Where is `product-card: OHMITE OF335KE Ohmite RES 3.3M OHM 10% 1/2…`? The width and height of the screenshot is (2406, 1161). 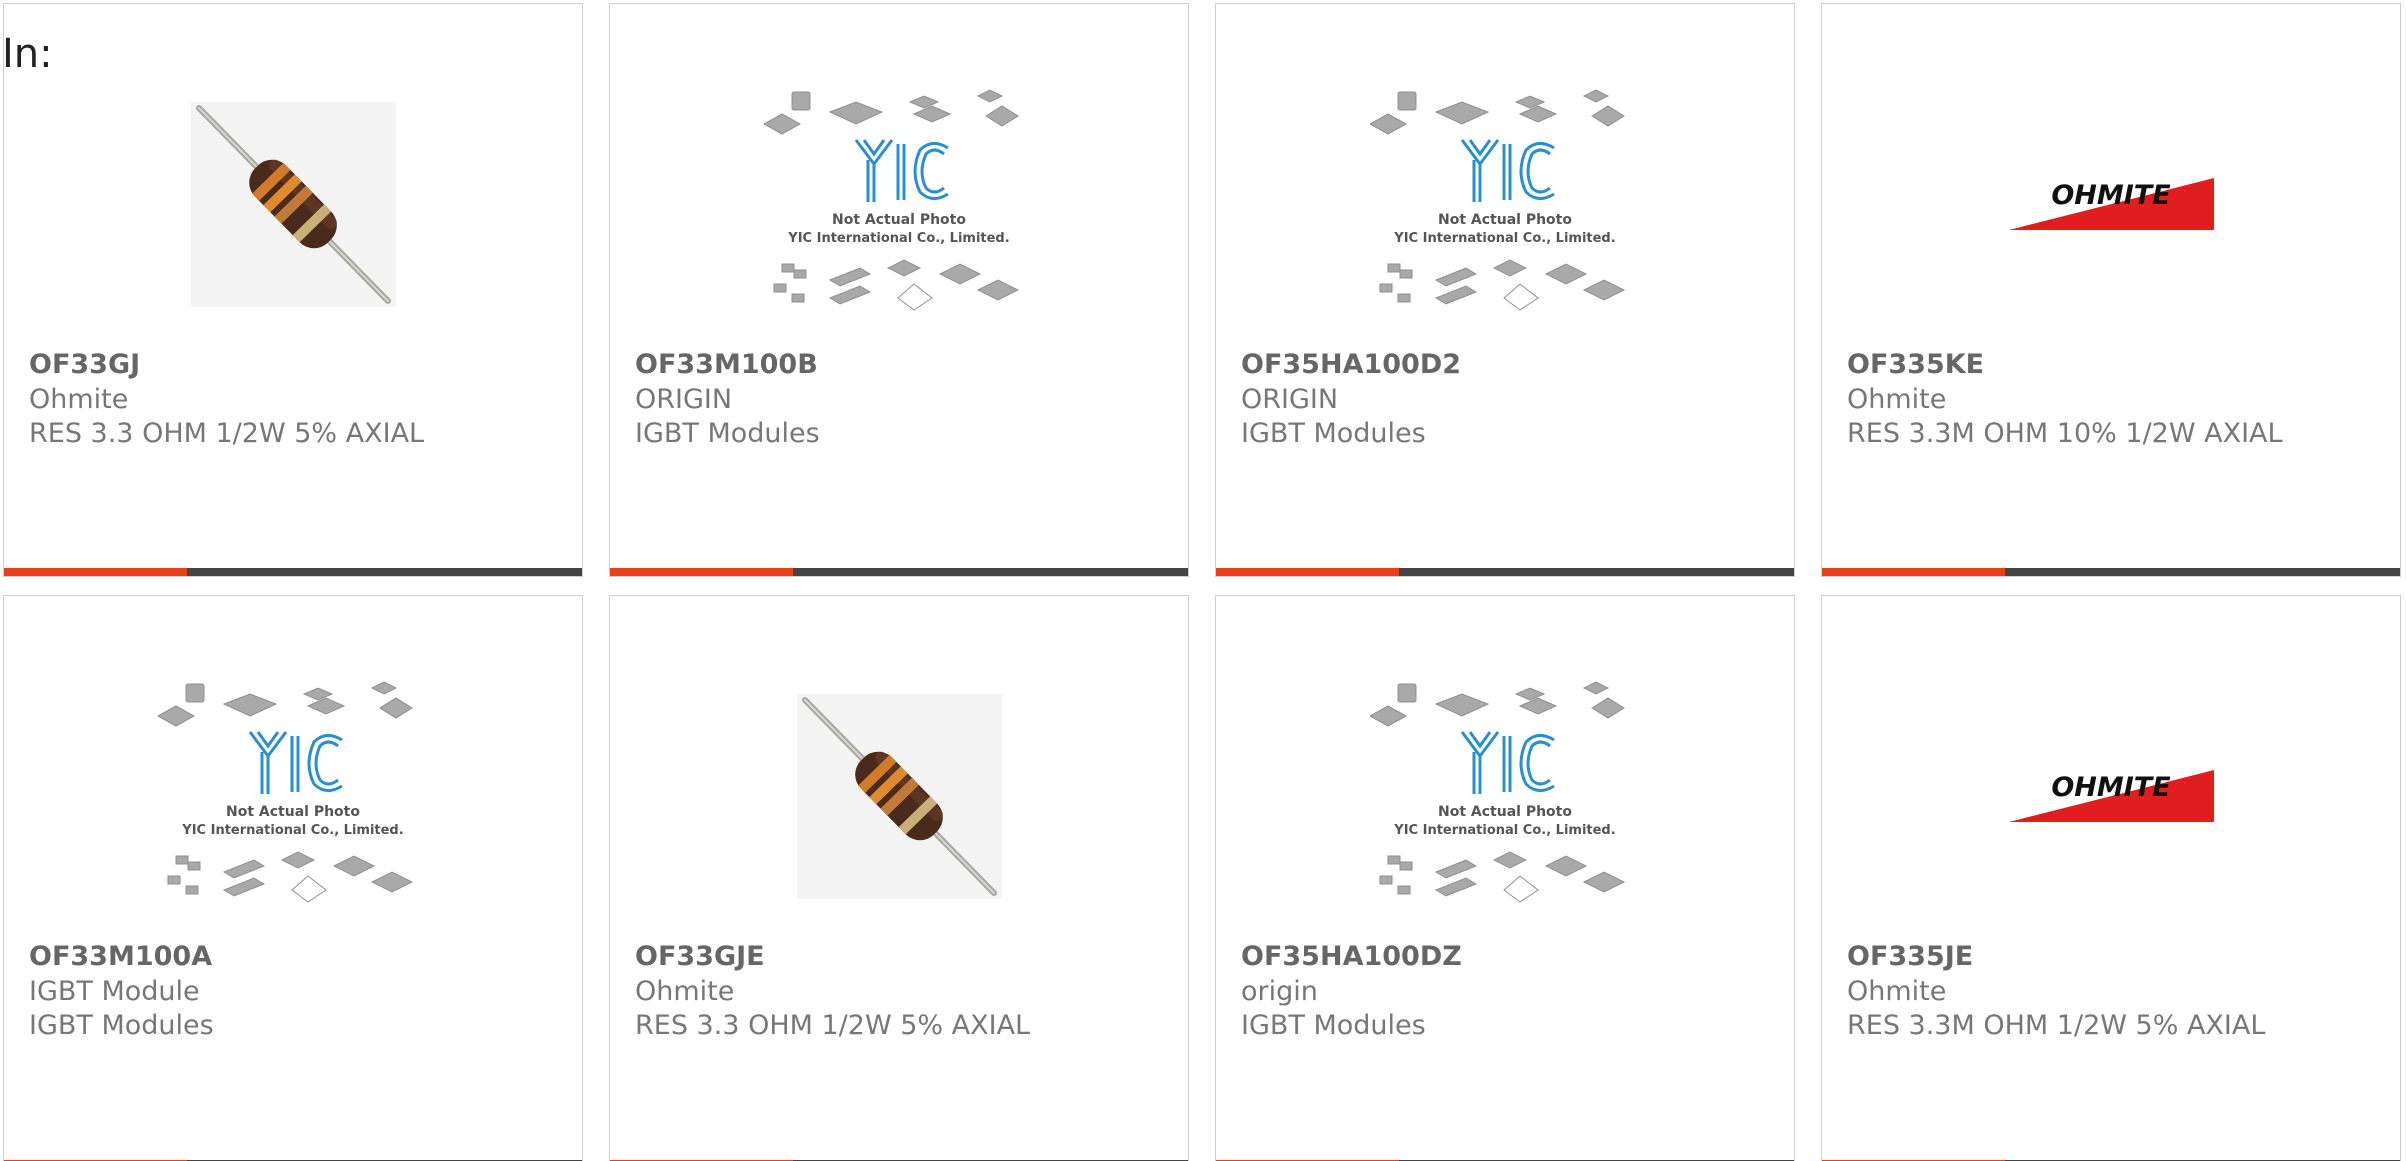 product-card: OHMITE OF335KE Ohmite RES 3.3M OHM 10% 1/2… is located at coordinates (2111, 290).